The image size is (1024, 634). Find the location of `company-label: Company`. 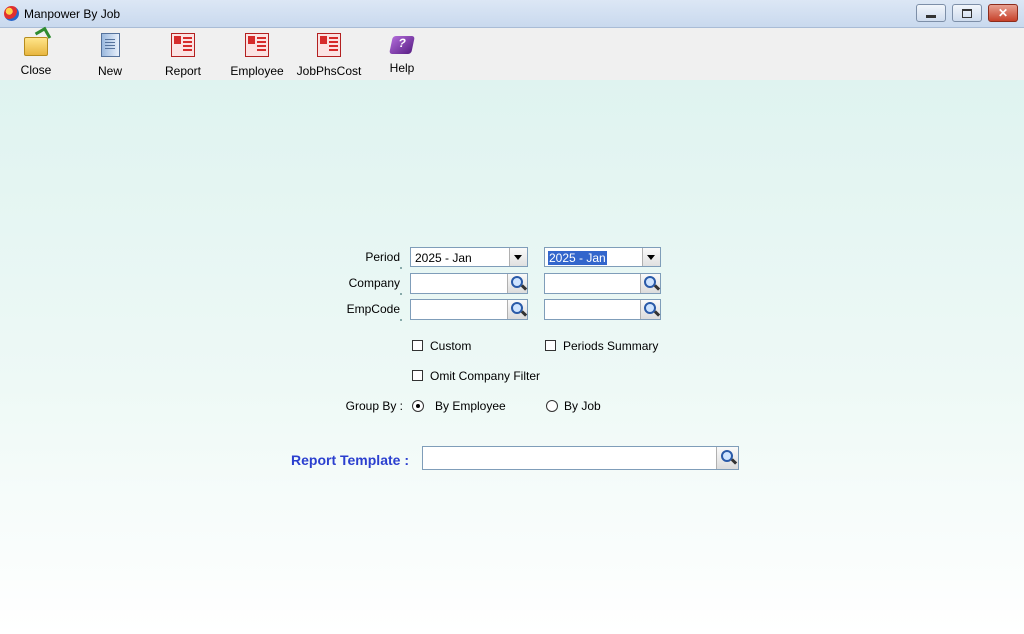

company-label: Company is located at coordinates (374, 283).